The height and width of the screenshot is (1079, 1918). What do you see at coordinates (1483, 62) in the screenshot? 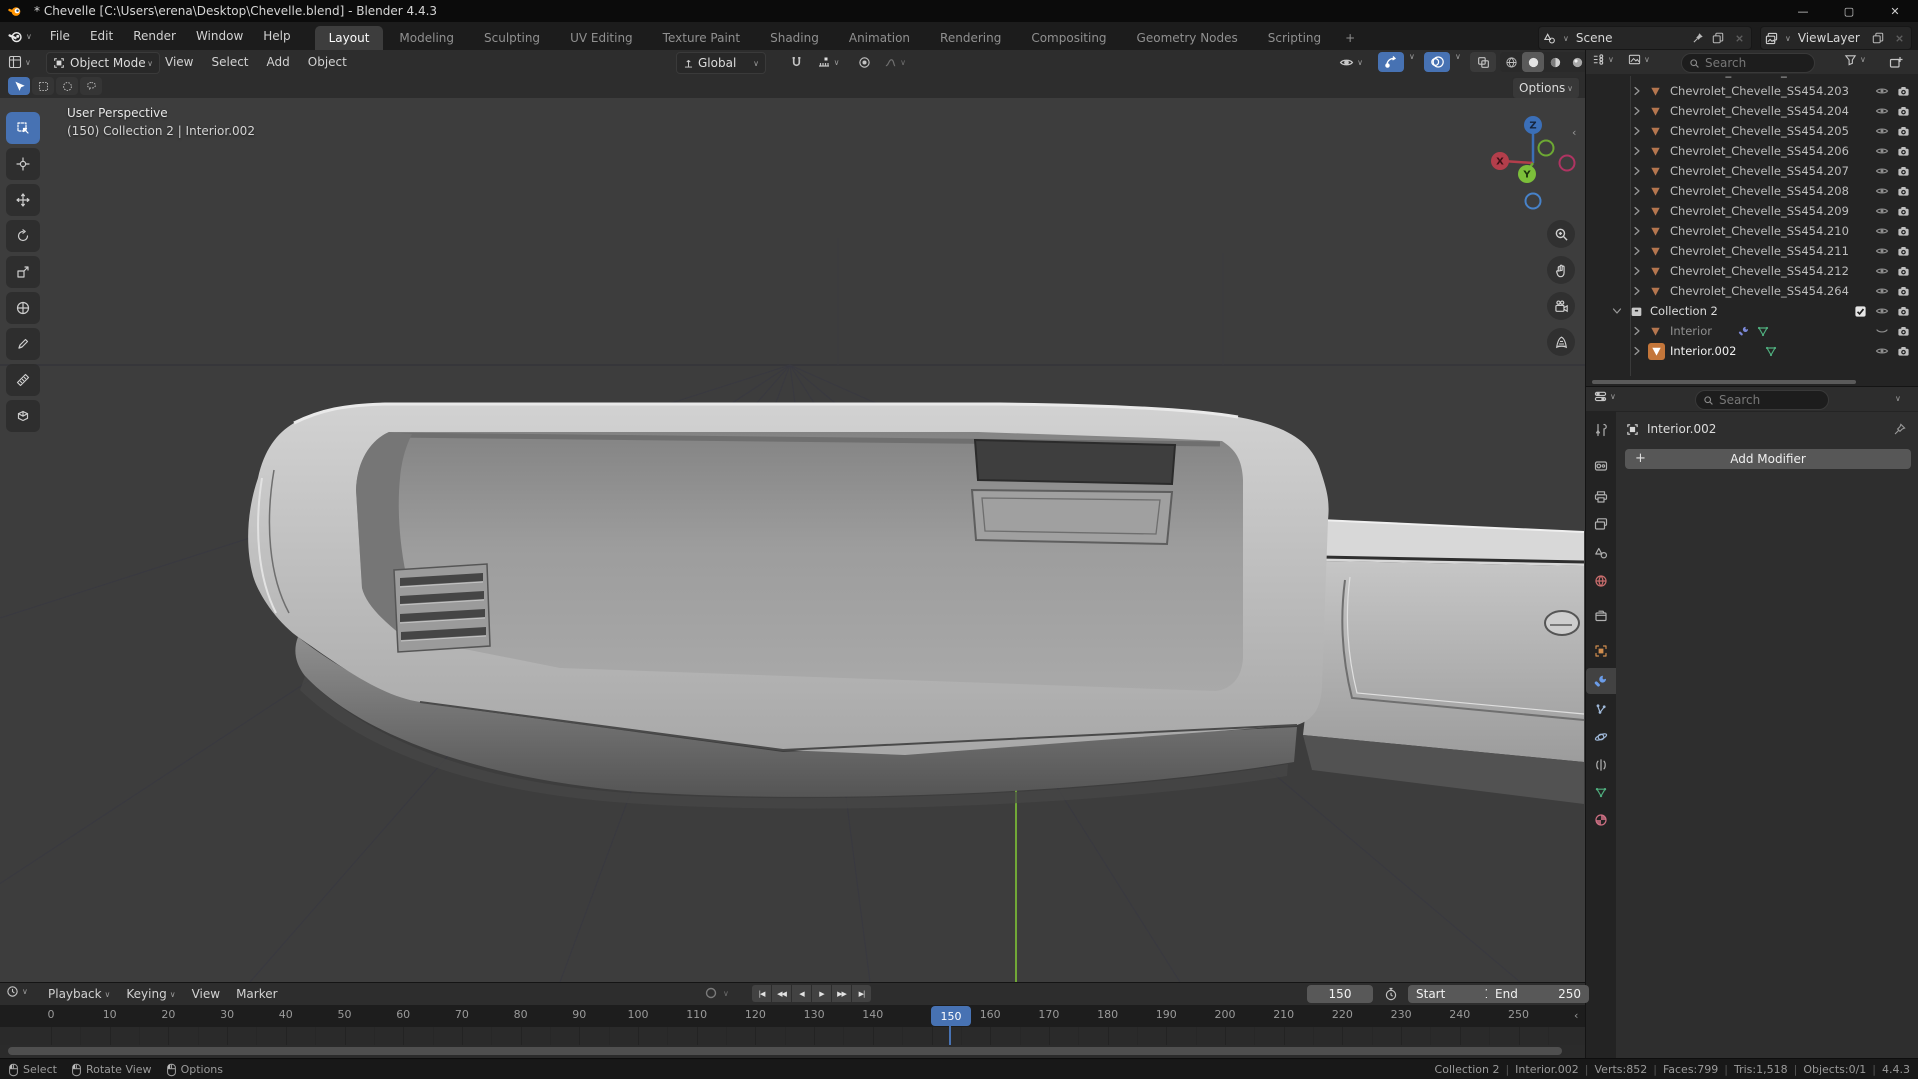
I see `xray-toggle` at bounding box center [1483, 62].